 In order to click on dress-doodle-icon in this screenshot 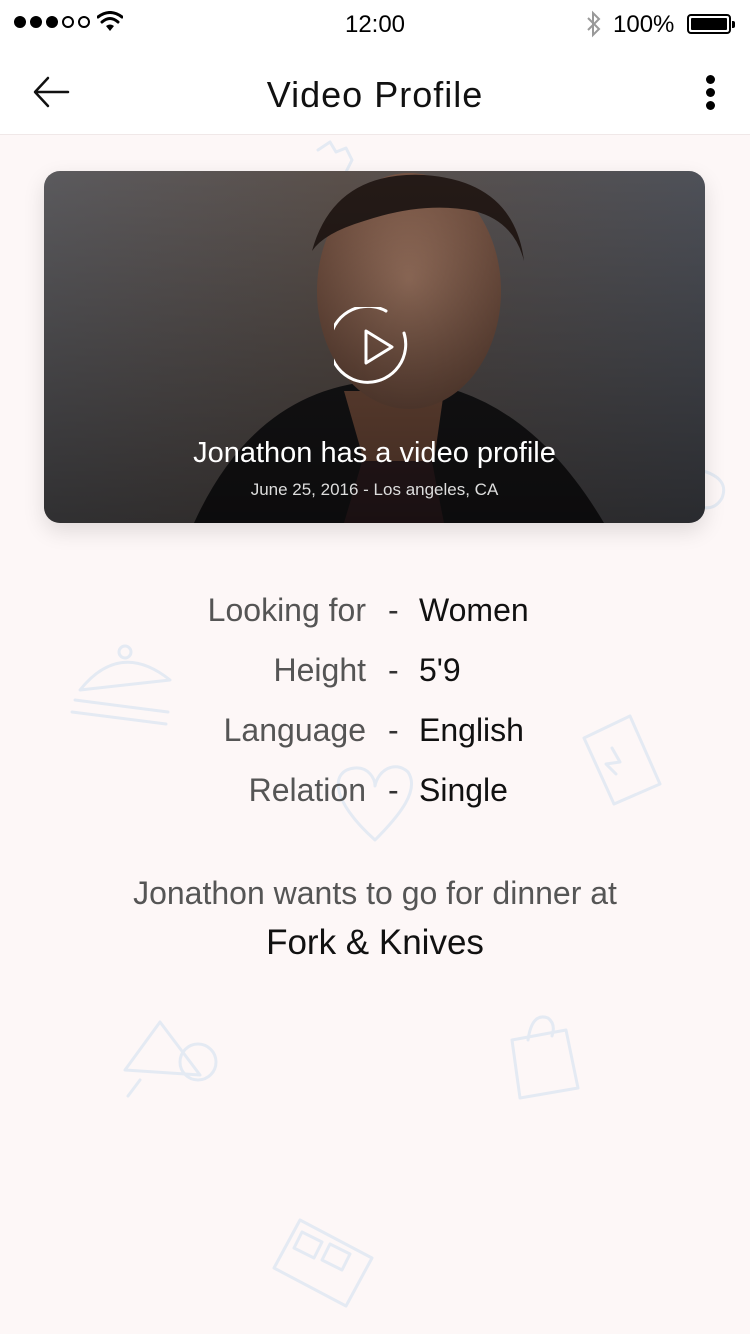, I will do `click(335, 157)`.